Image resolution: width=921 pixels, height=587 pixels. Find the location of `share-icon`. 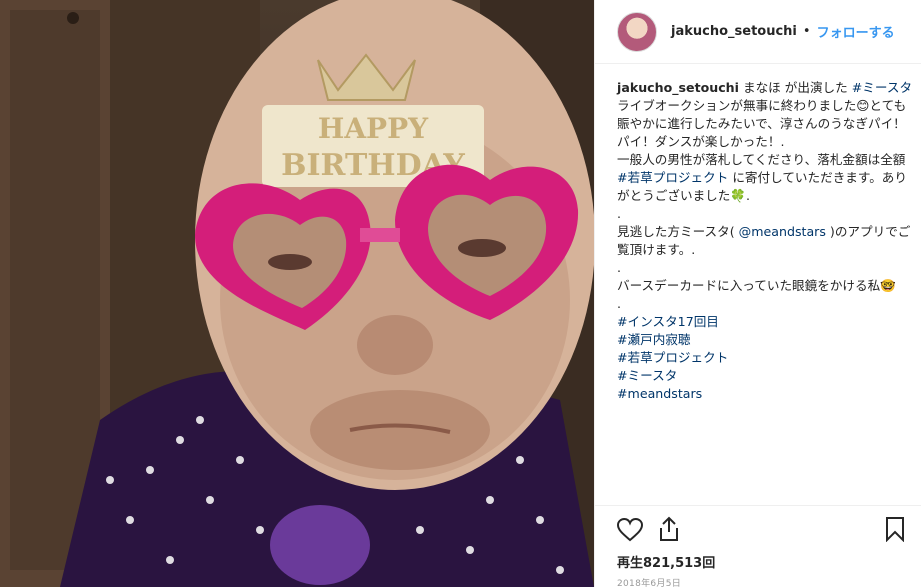

share-icon is located at coordinates (669, 531).